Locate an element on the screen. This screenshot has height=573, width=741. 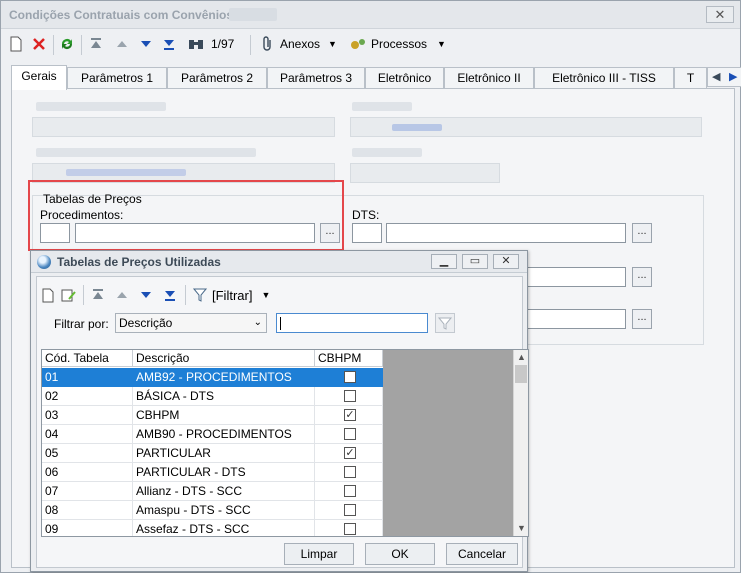
table-row: 08 Amaspu - DTS - SCC is located at coordinates (212, 510).